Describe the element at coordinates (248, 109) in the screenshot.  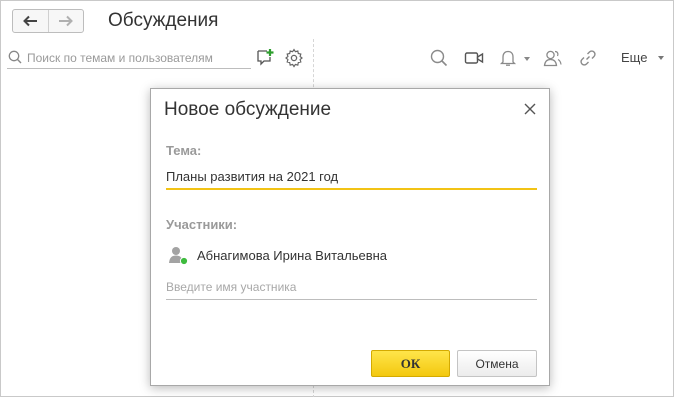
I see `dialog-title: Новое обсуждение` at that location.